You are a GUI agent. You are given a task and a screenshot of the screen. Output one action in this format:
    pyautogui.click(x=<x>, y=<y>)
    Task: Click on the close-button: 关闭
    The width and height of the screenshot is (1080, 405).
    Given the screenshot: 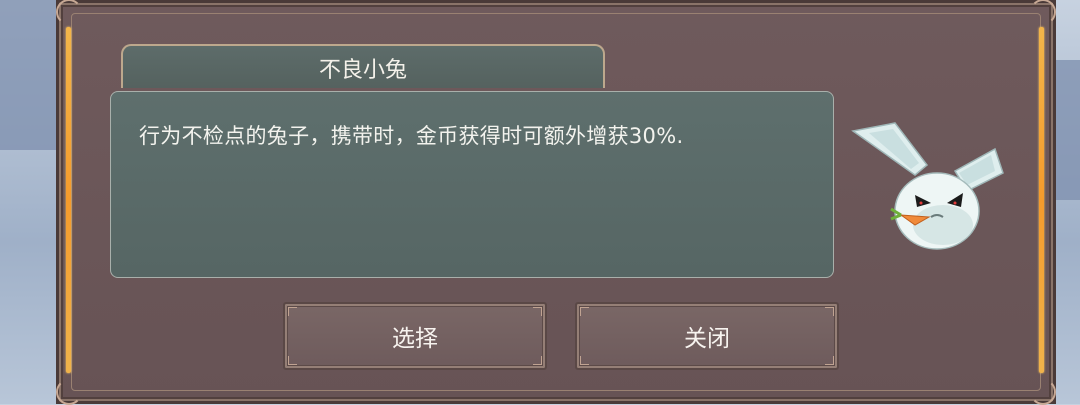 What is the action you would take?
    pyautogui.click(x=707, y=336)
    